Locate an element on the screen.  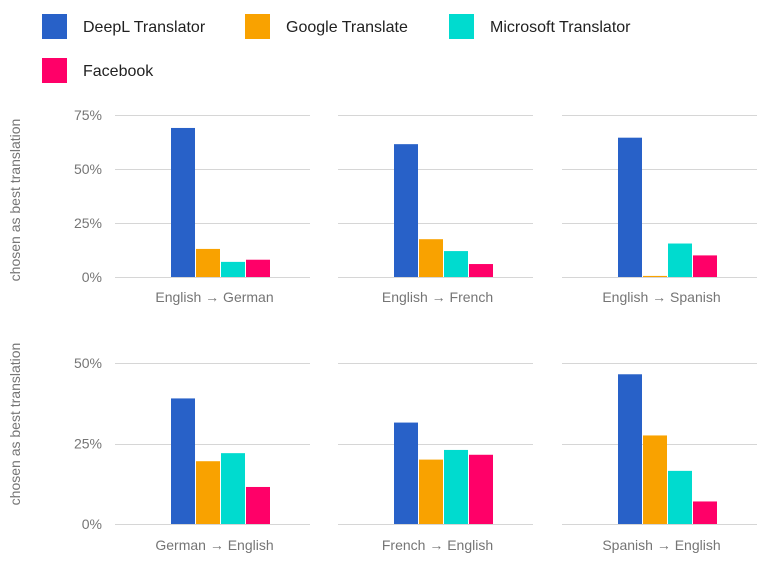
panel-english-german: English → German is located at coordinates (212, 210).